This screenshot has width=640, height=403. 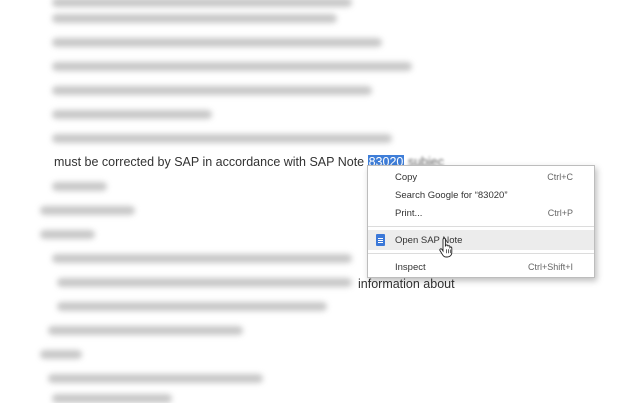 I want to click on document-text-line: information about, so click(x=406, y=284).